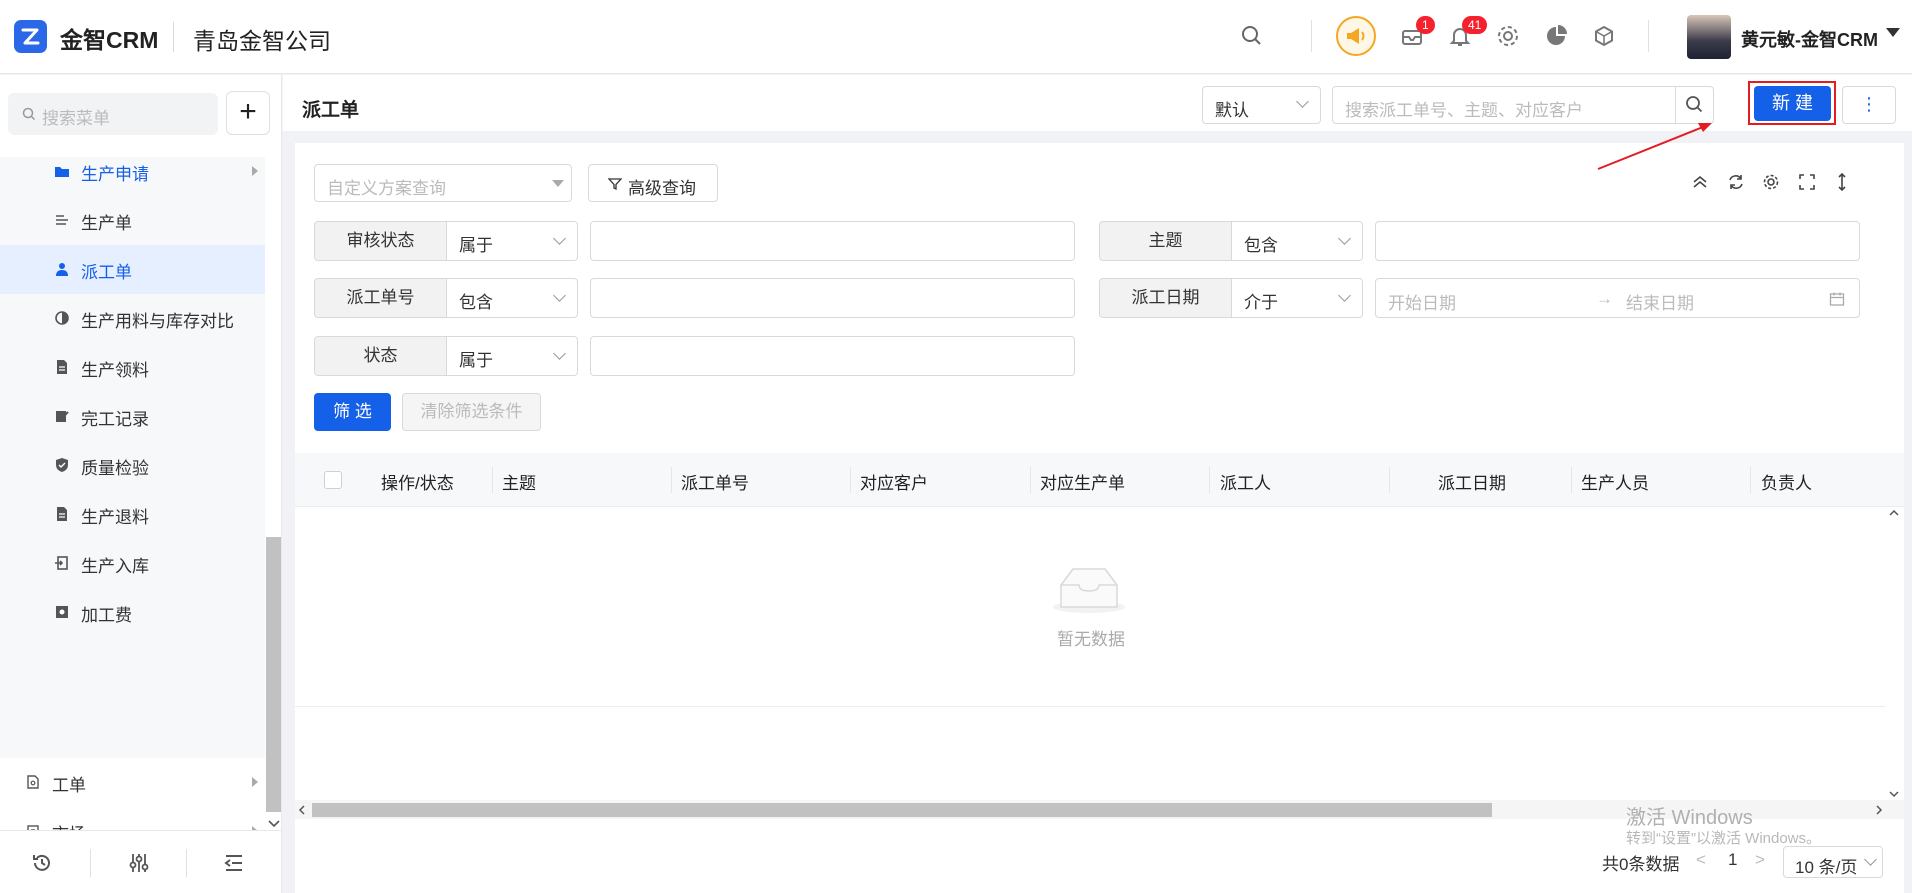  Describe the element at coordinates (1464, 110) in the screenshot. I see `search-placeholder: 搜索派工单号、主题、对应客户` at that location.